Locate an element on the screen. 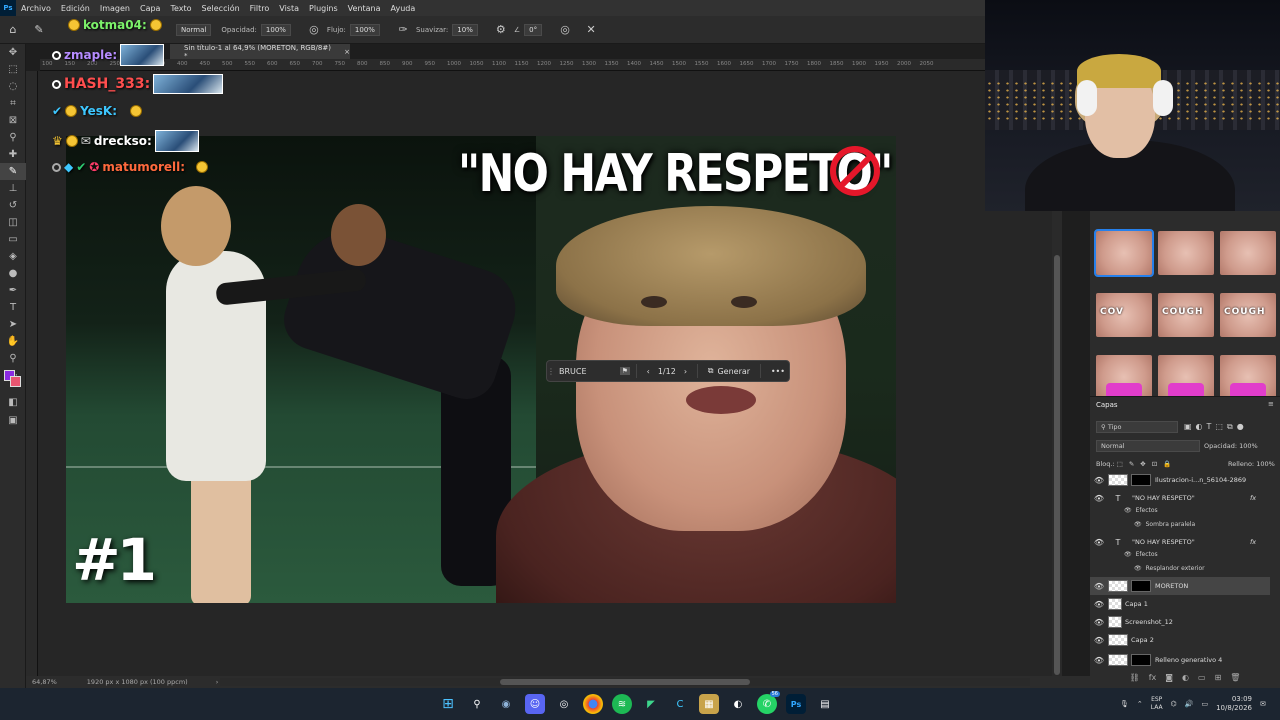 This screenshot has width=1280, height=720. link-layers-icon: ⛓ is located at coordinates (1135, 681).